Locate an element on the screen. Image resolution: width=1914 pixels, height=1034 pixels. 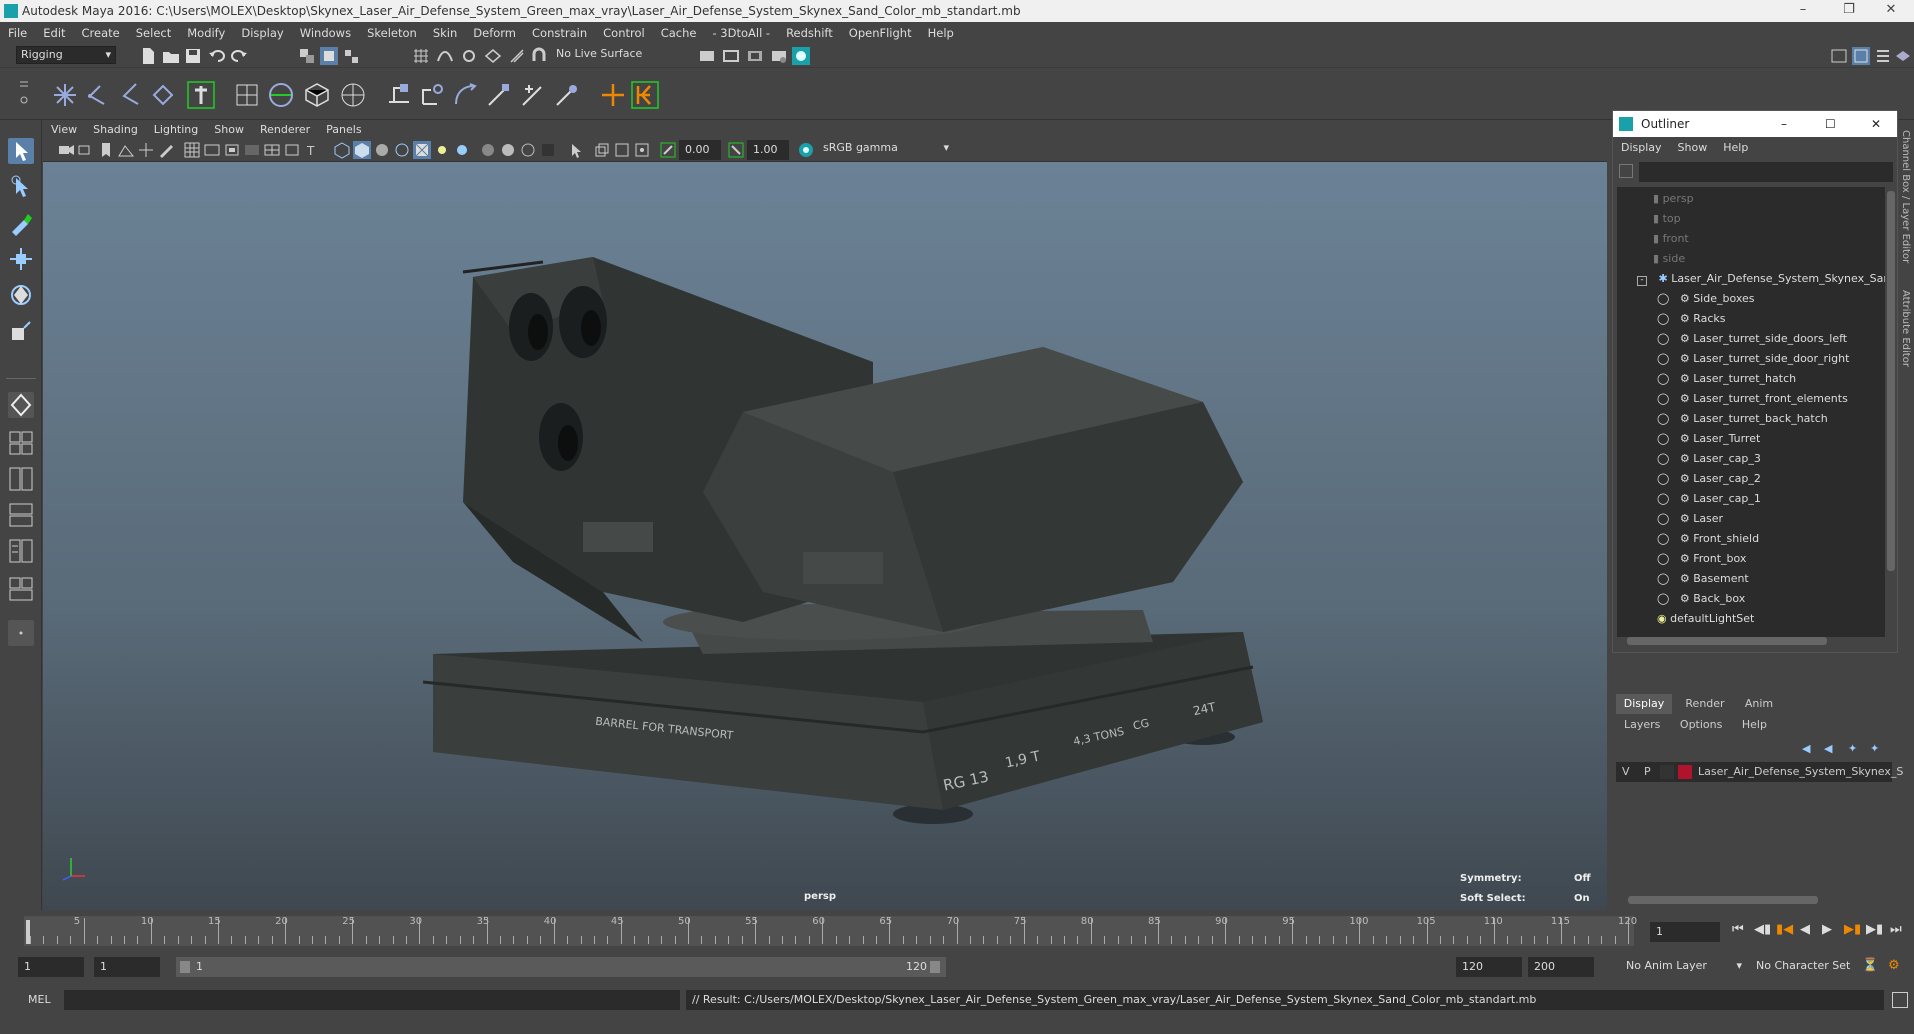
safe-action-icon is located at coordinates (292, 150).